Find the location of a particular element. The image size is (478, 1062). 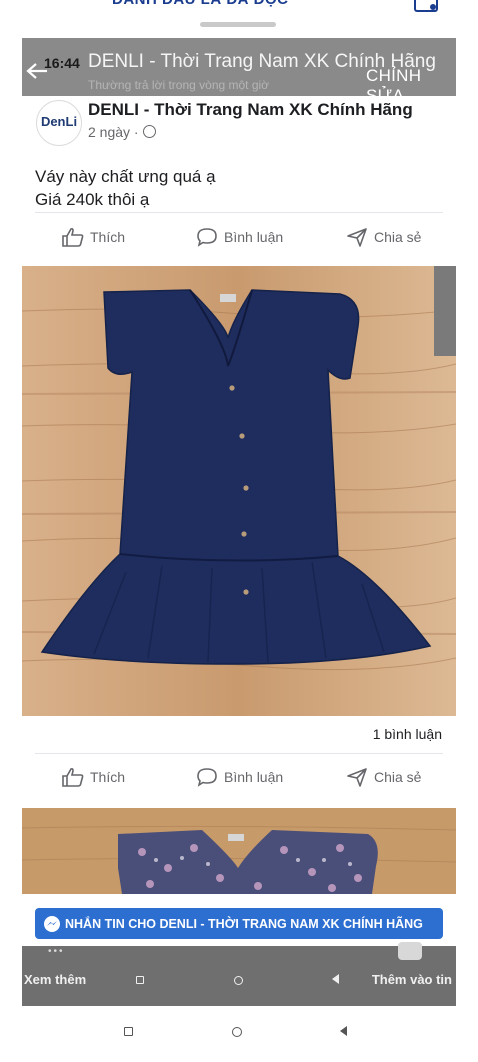

next-post-photo is located at coordinates (239, 851).